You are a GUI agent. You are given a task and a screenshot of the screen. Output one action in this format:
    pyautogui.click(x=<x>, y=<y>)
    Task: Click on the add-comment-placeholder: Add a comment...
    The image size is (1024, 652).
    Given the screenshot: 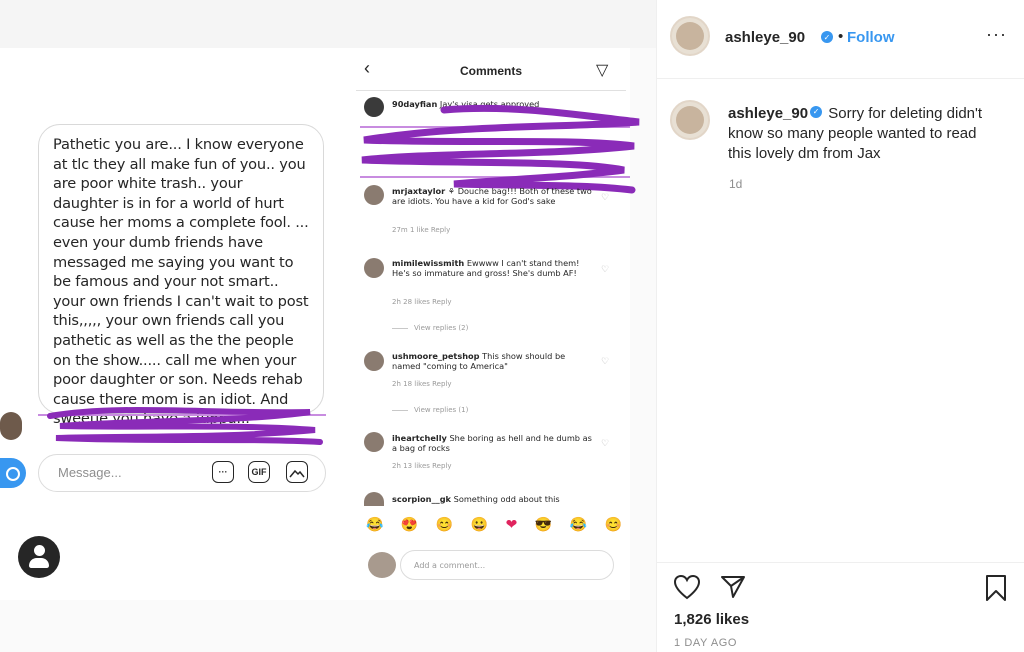 What is the action you would take?
    pyautogui.click(x=450, y=565)
    